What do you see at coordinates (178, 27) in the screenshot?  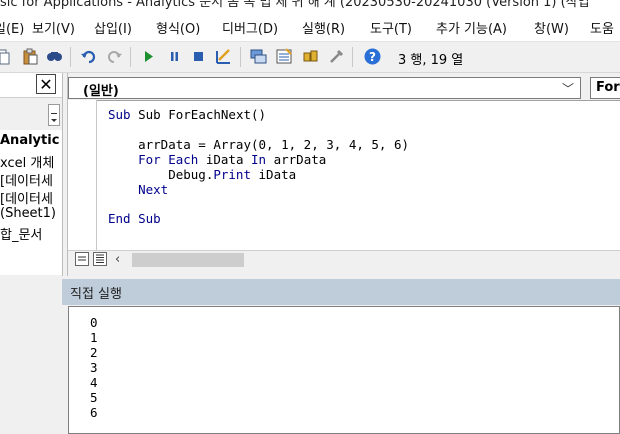 I see `menu-format: 형식(O)` at bounding box center [178, 27].